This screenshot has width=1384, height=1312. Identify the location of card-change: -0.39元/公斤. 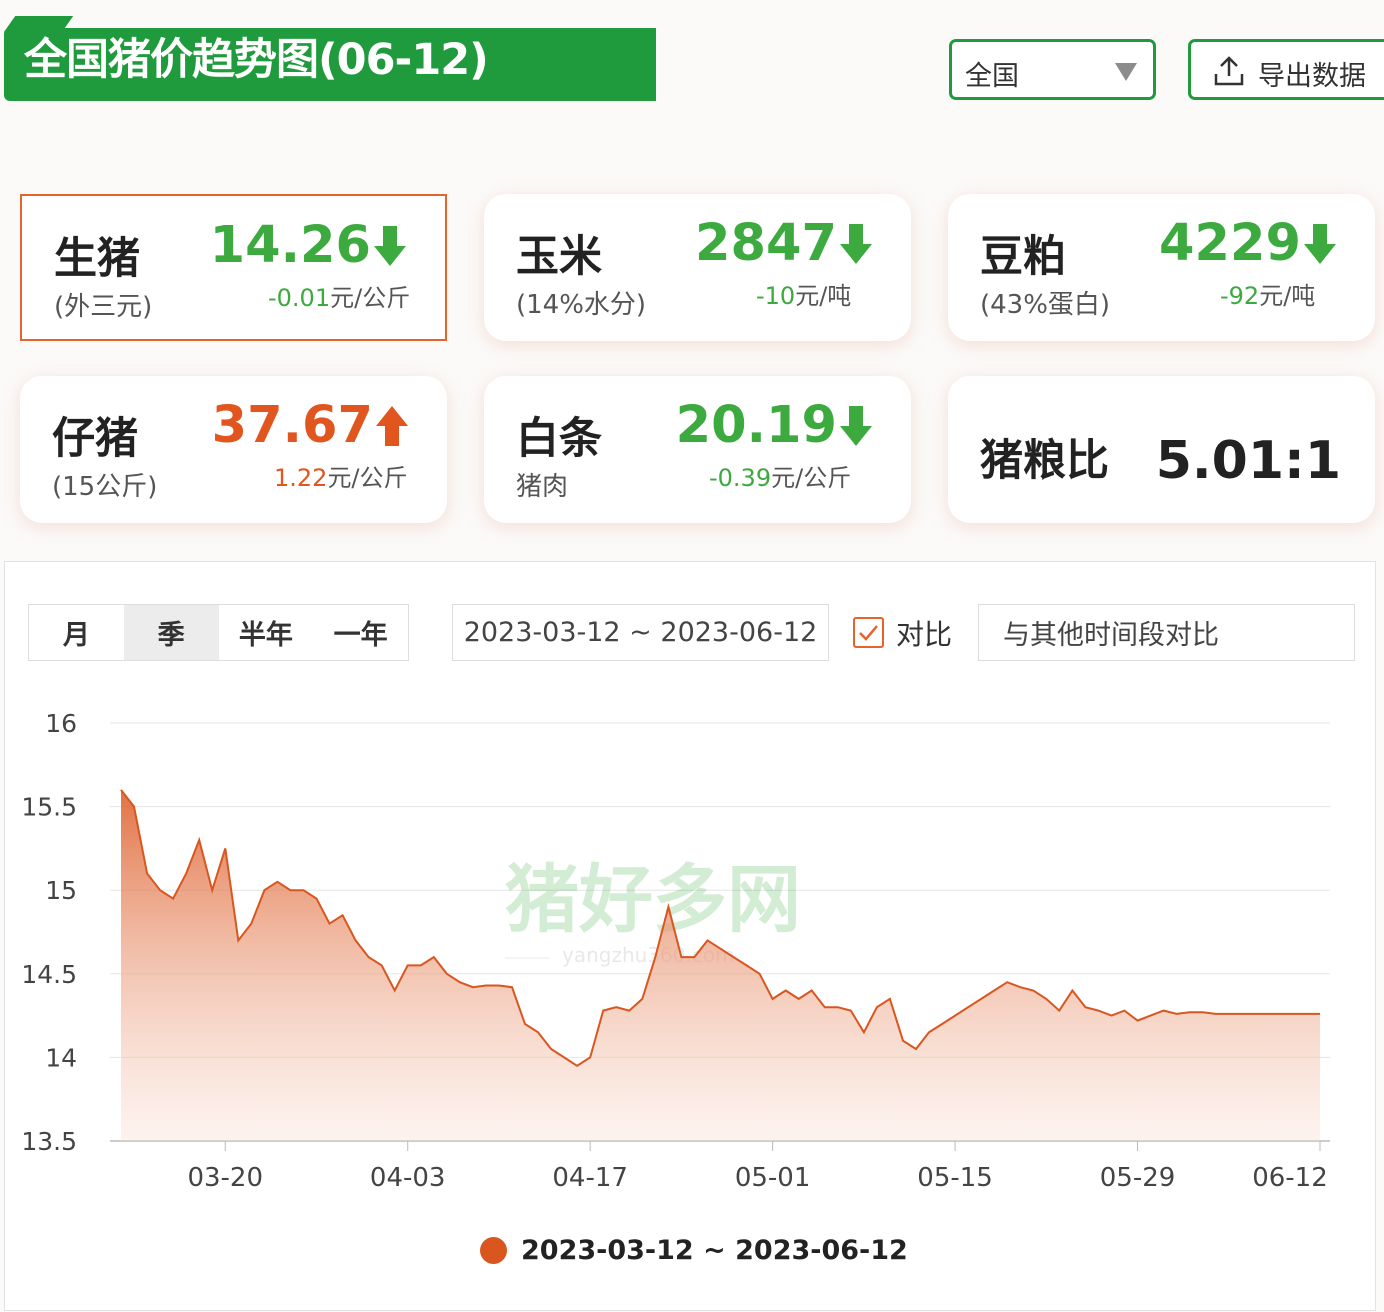
(780, 475).